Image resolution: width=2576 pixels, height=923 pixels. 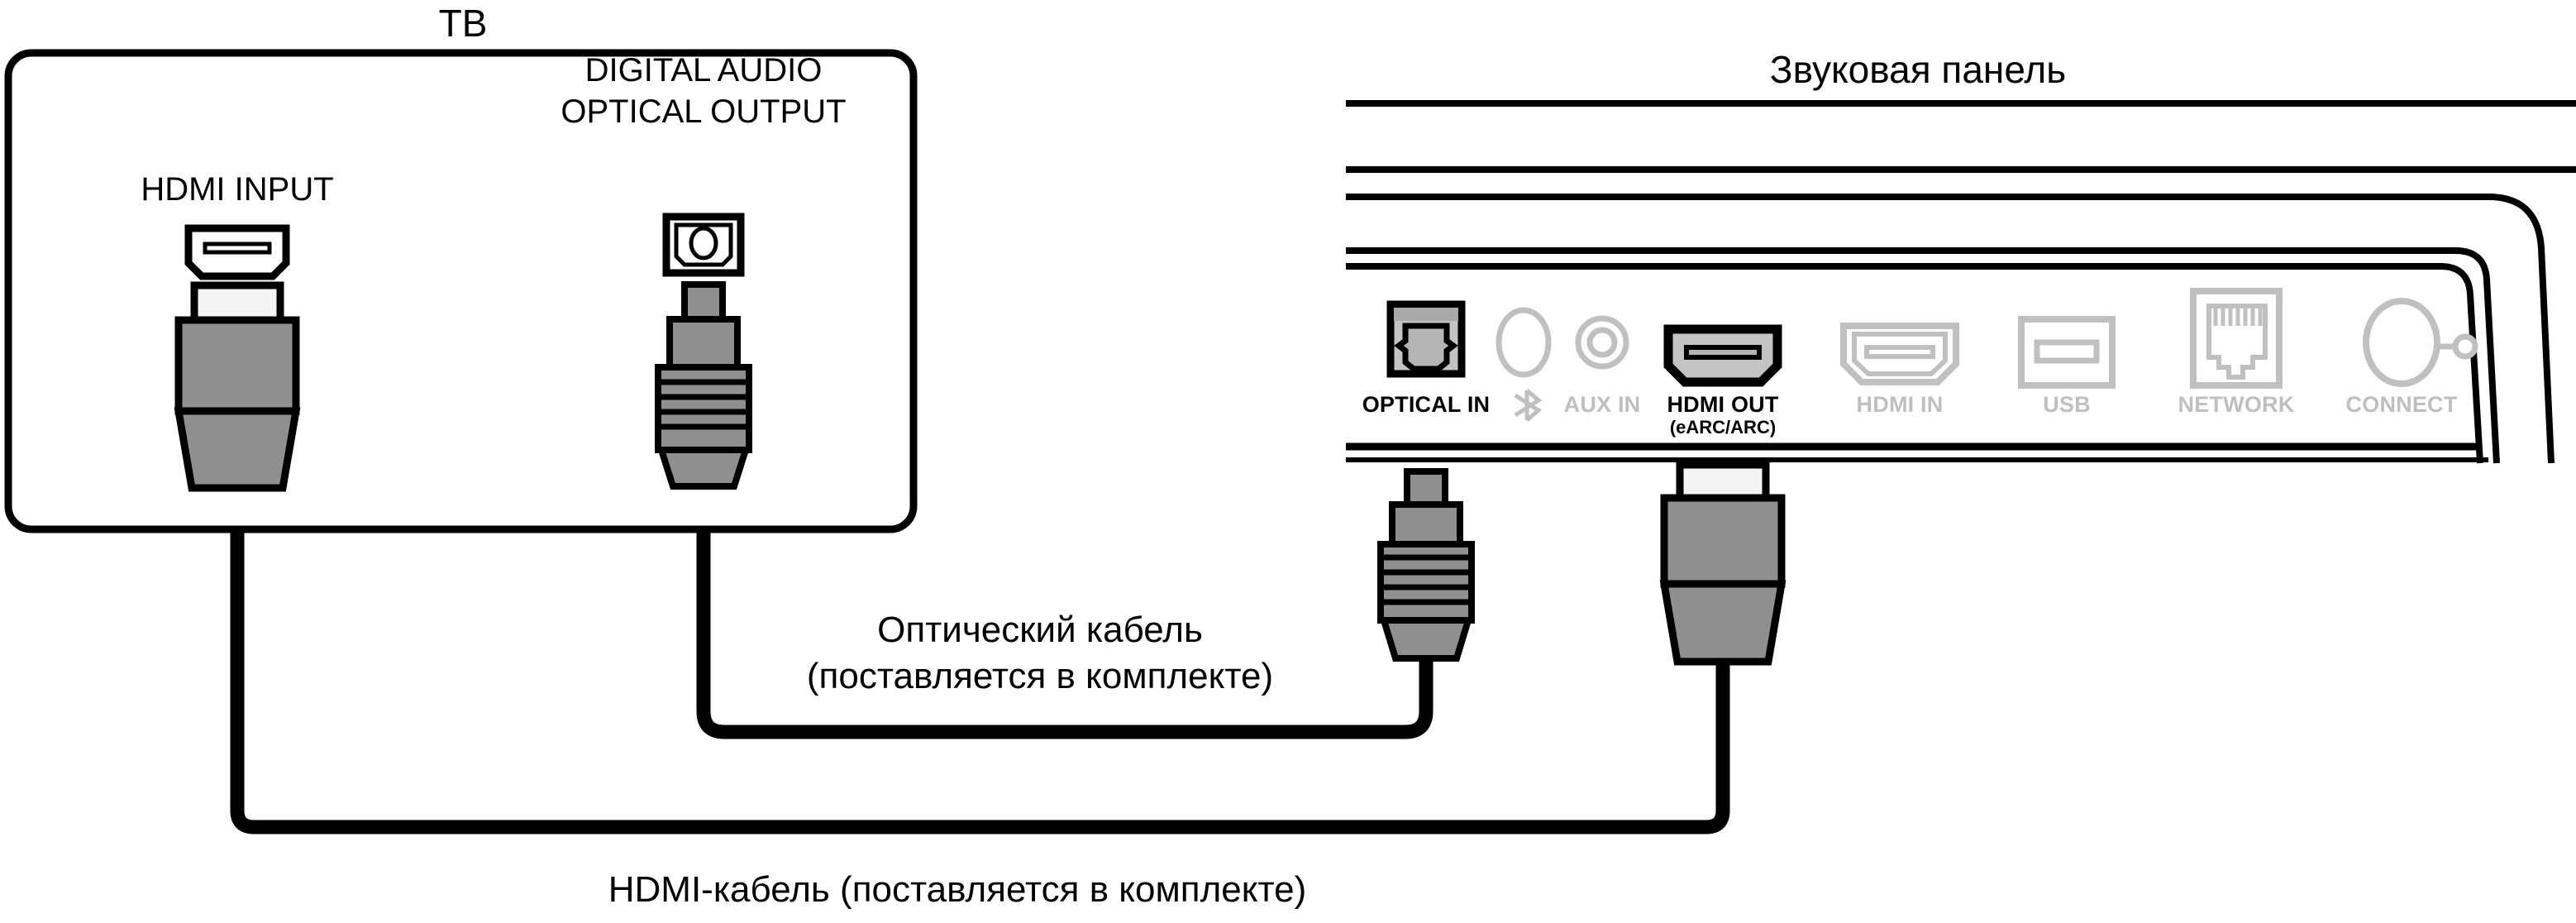 I want to click on sb-optical-plug-strain-relief, so click(x=1426, y=639).